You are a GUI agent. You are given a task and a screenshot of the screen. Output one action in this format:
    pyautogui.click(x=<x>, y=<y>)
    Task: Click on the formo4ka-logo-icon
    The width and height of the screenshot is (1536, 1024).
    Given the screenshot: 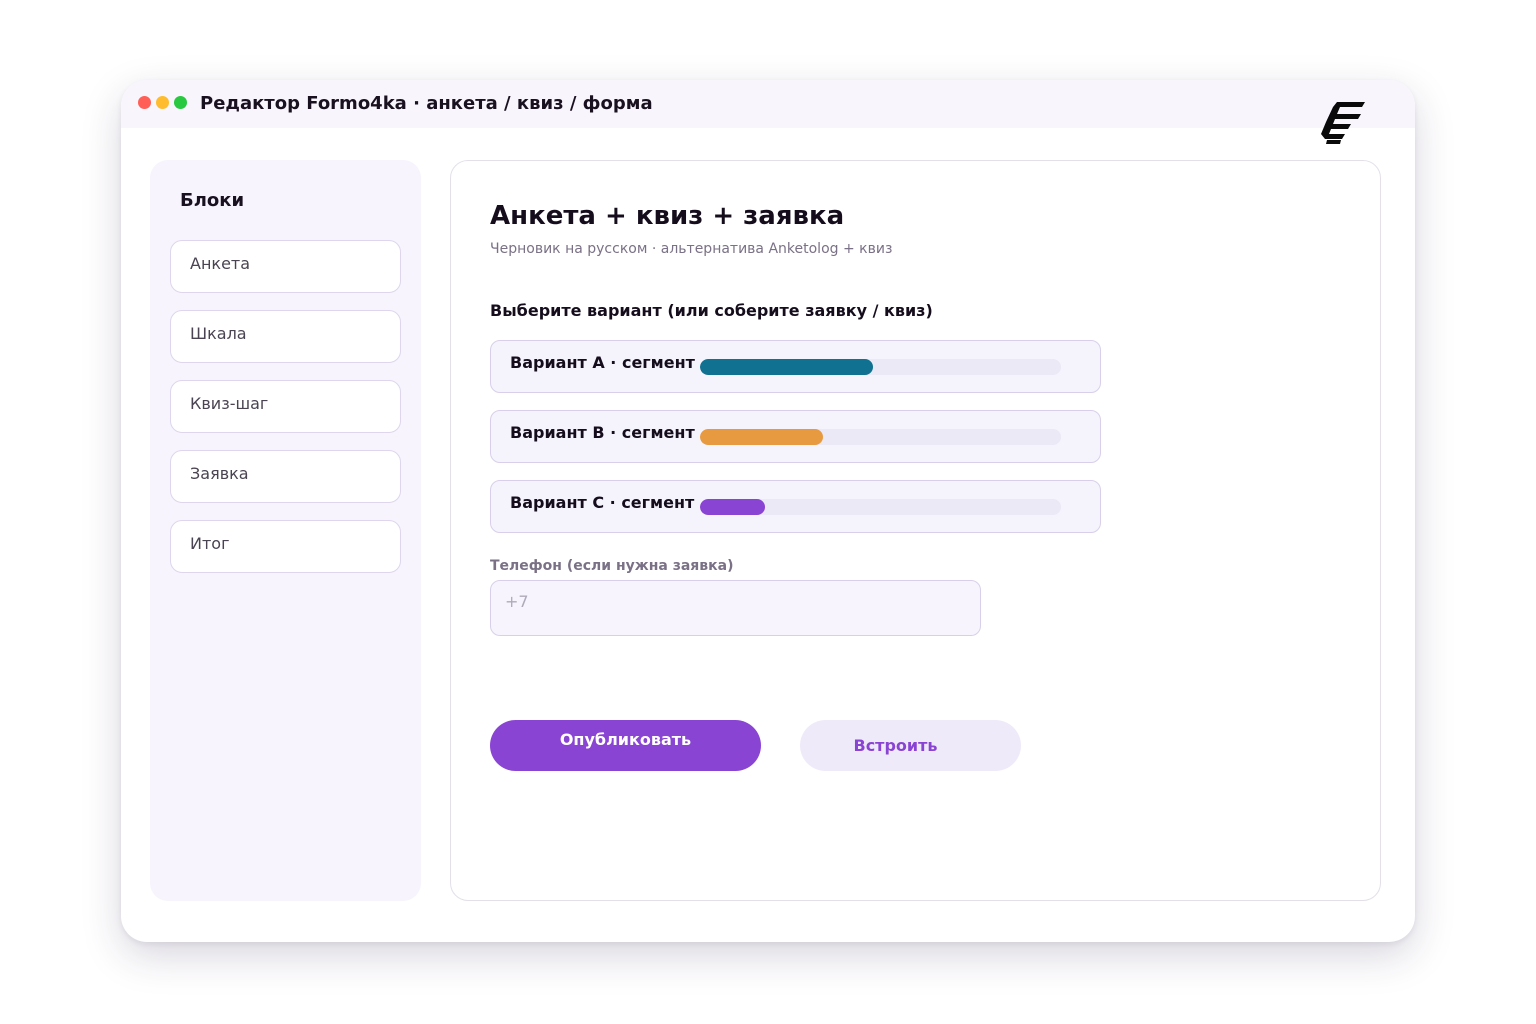 What is the action you would take?
    pyautogui.click(x=1343, y=123)
    